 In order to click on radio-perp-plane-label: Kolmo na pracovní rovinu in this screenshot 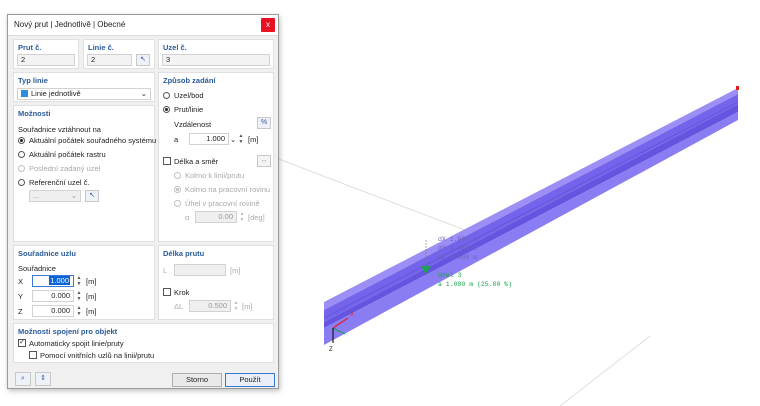, I will do `click(228, 189)`.